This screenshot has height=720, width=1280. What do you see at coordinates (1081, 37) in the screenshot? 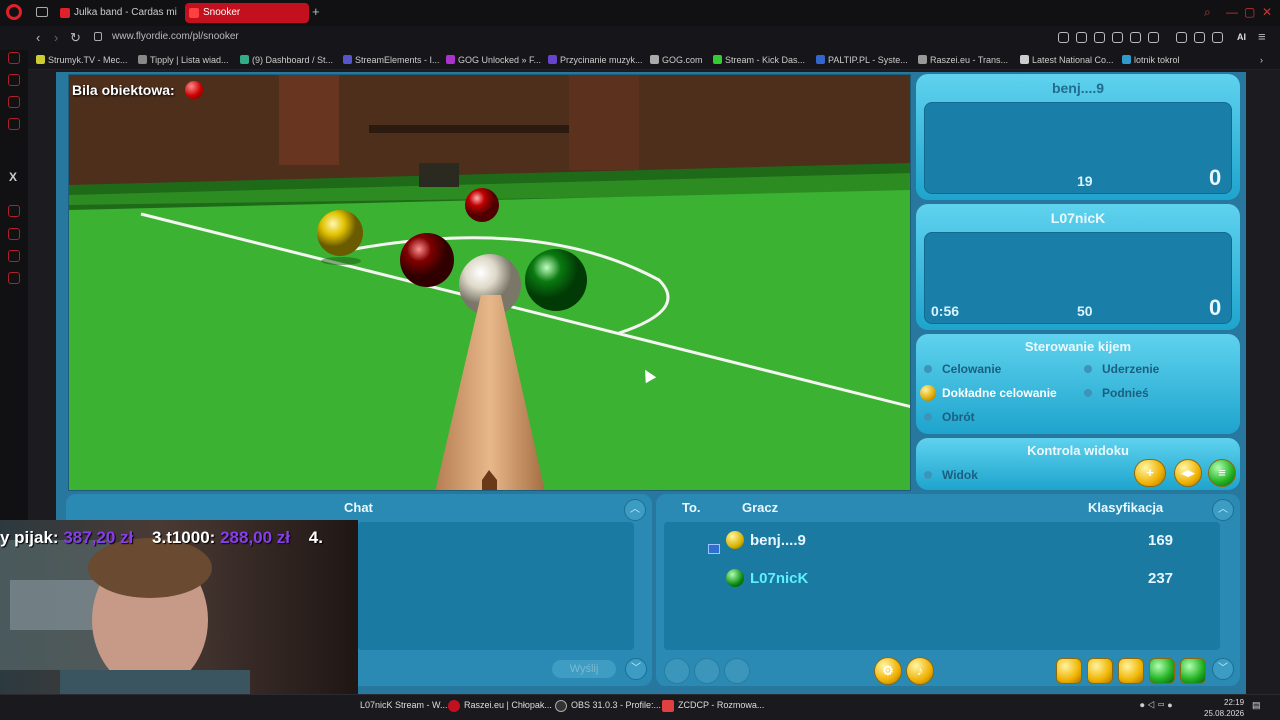
I see `pin-icon` at bounding box center [1081, 37].